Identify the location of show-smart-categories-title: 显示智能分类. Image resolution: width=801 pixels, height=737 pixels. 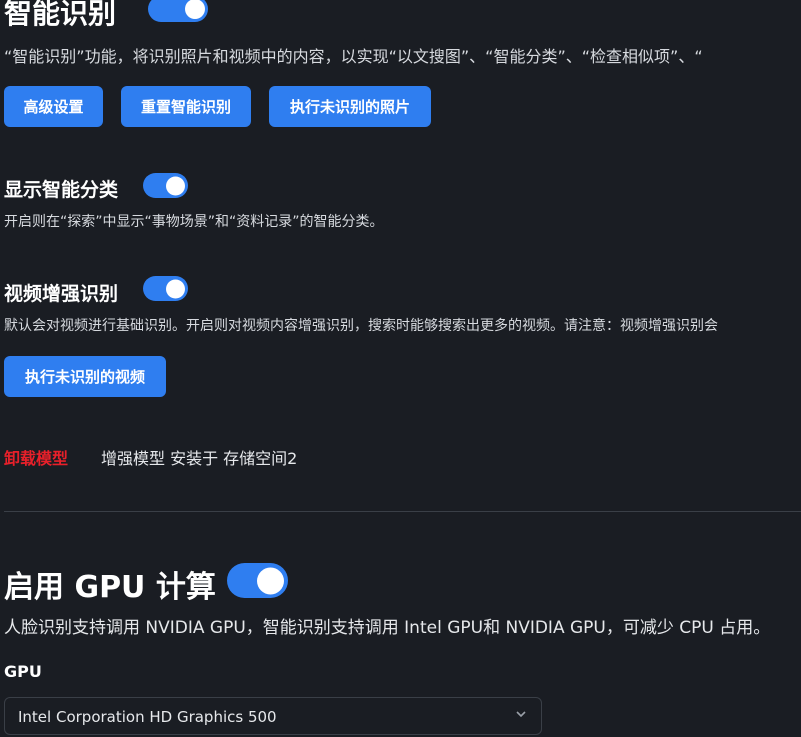
(61, 190).